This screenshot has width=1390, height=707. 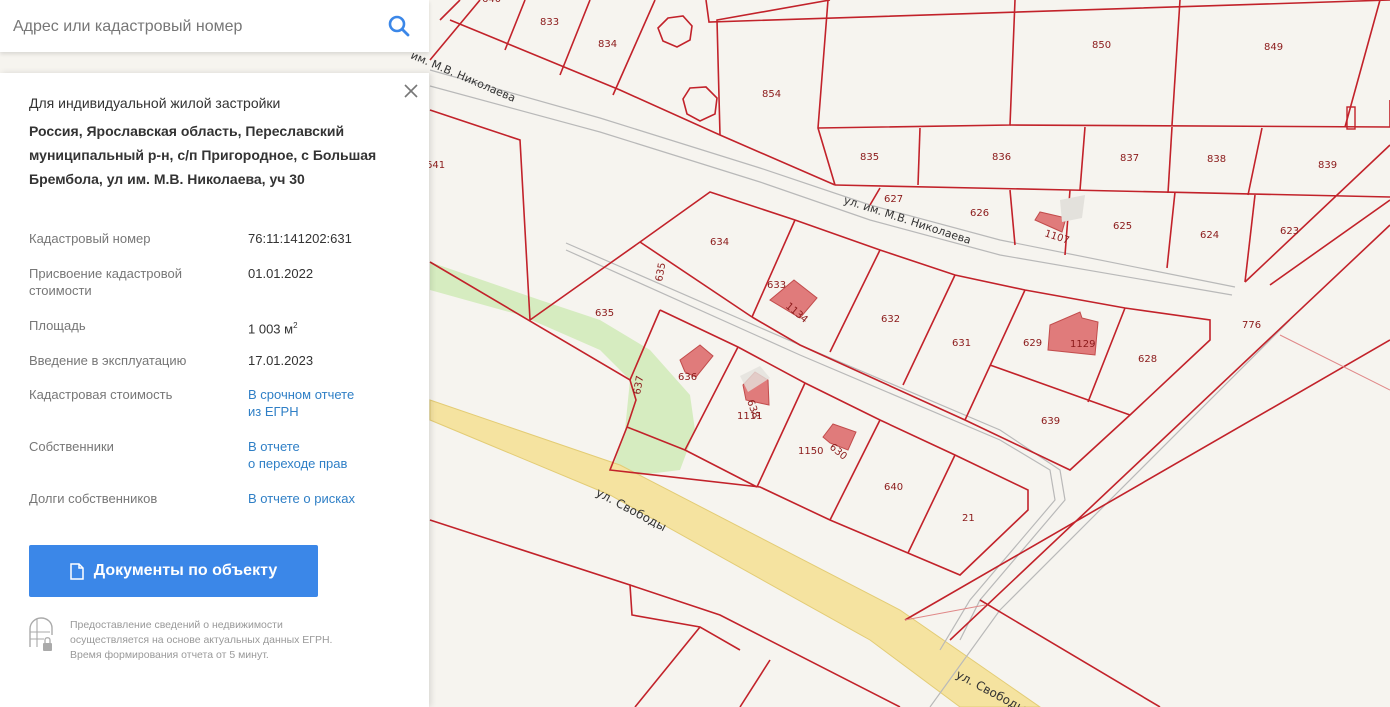 I want to click on plot-label-633: 633, so click(x=776, y=285).